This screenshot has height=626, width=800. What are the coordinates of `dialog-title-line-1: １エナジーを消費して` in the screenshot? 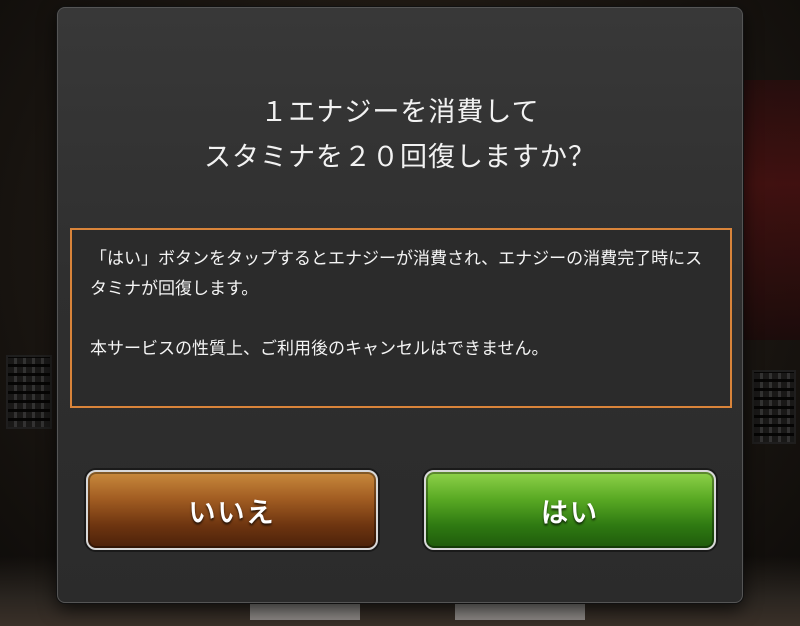 It's located at (400, 112).